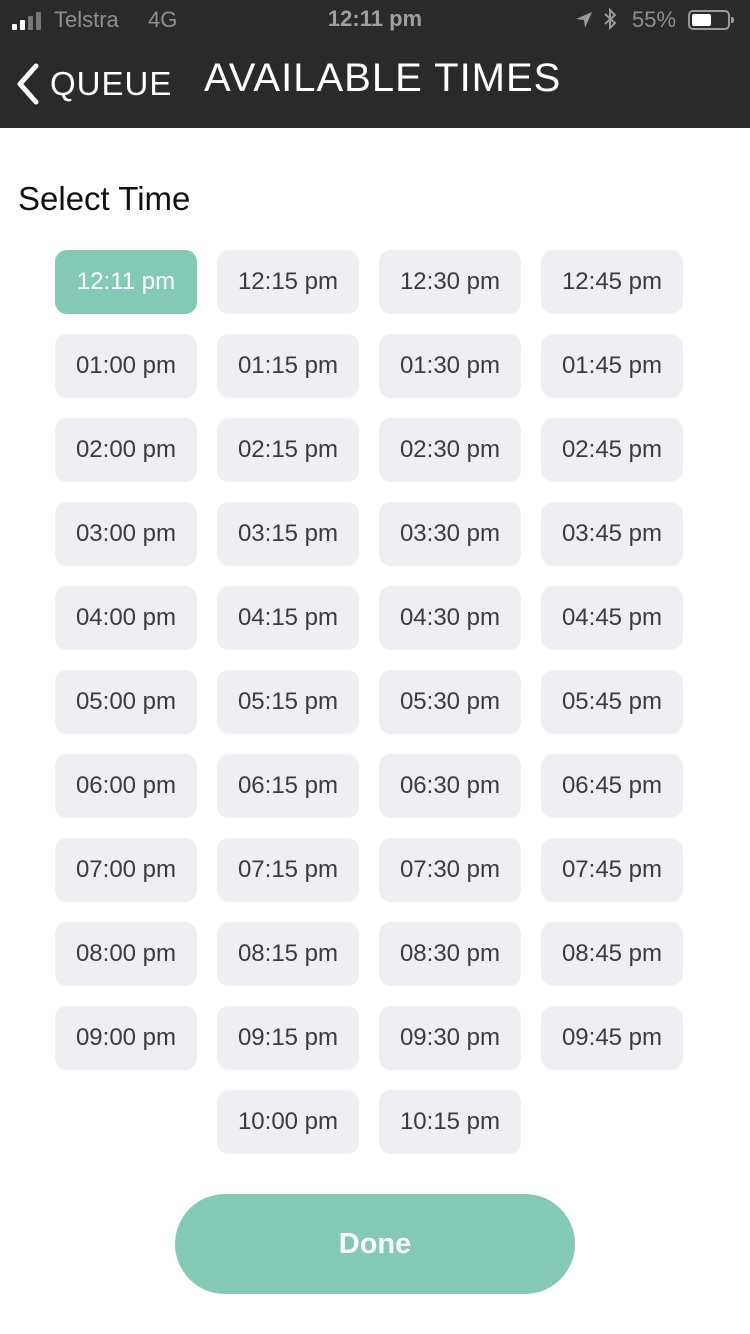 This screenshot has height=1334, width=750. I want to click on time-slot-button: 10:00 pm, so click(288, 1122).